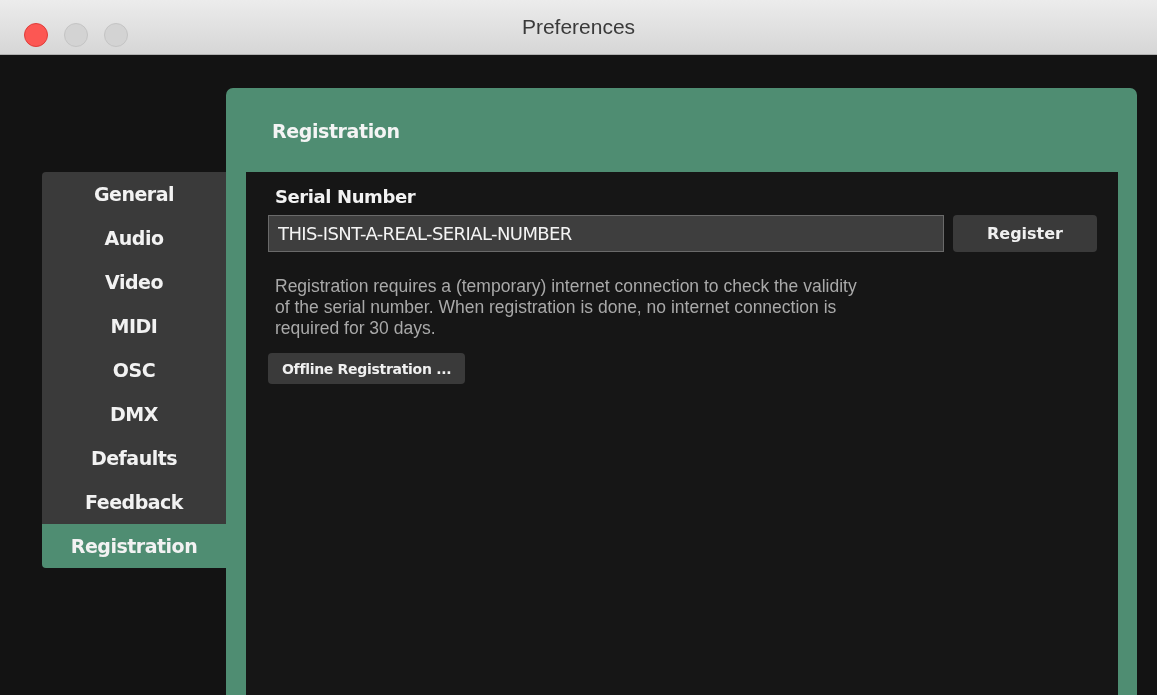 The image size is (1157, 695). Describe the element at coordinates (134, 194) in the screenshot. I see `sidebar-item: General` at that location.